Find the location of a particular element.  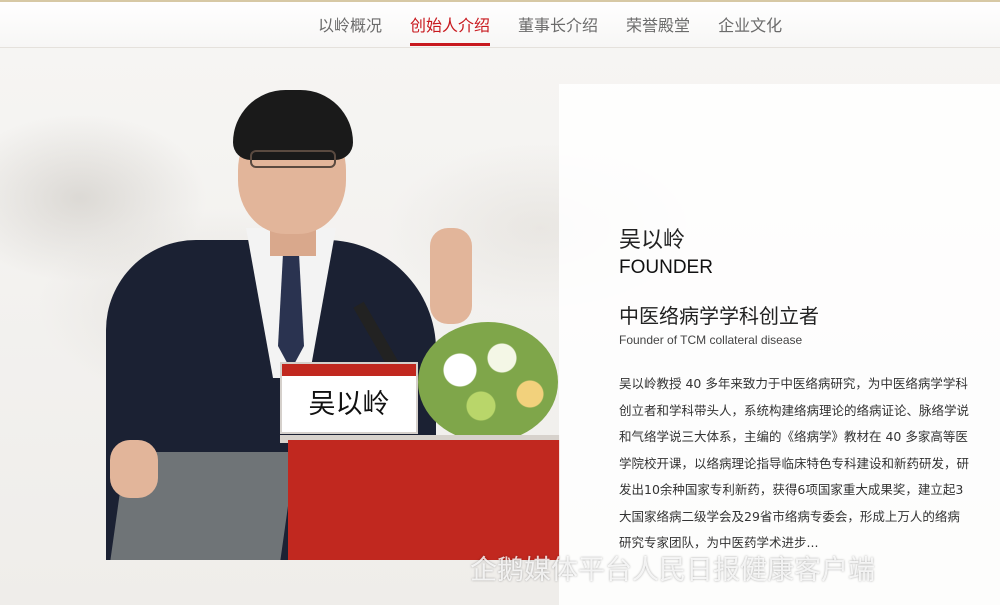

photo-raised-hand is located at coordinates (451, 276).